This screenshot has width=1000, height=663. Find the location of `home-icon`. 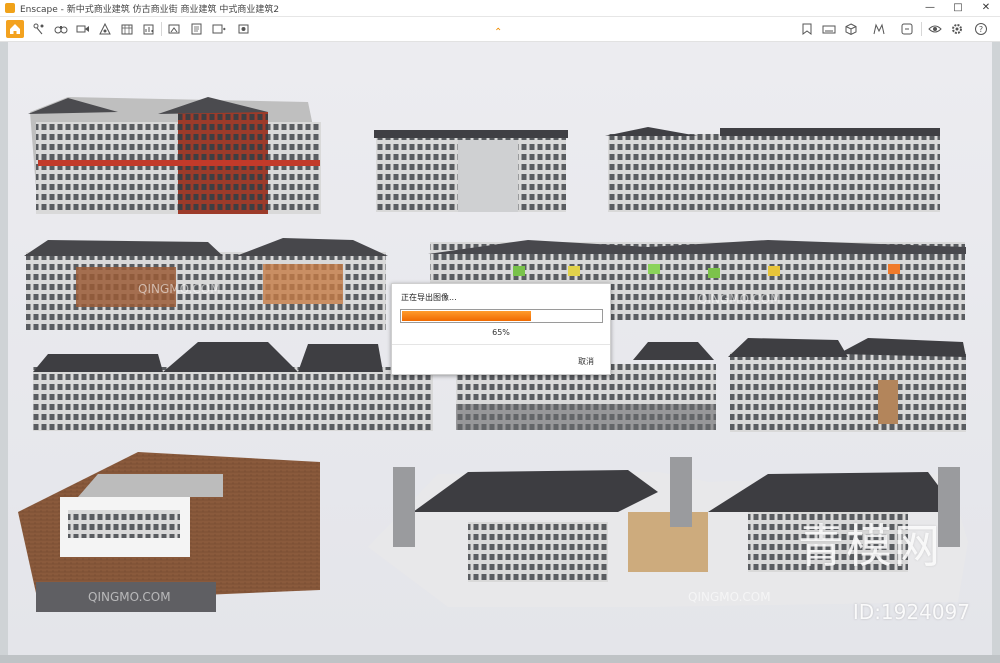

home-icon is located at coordinates (15, 29).